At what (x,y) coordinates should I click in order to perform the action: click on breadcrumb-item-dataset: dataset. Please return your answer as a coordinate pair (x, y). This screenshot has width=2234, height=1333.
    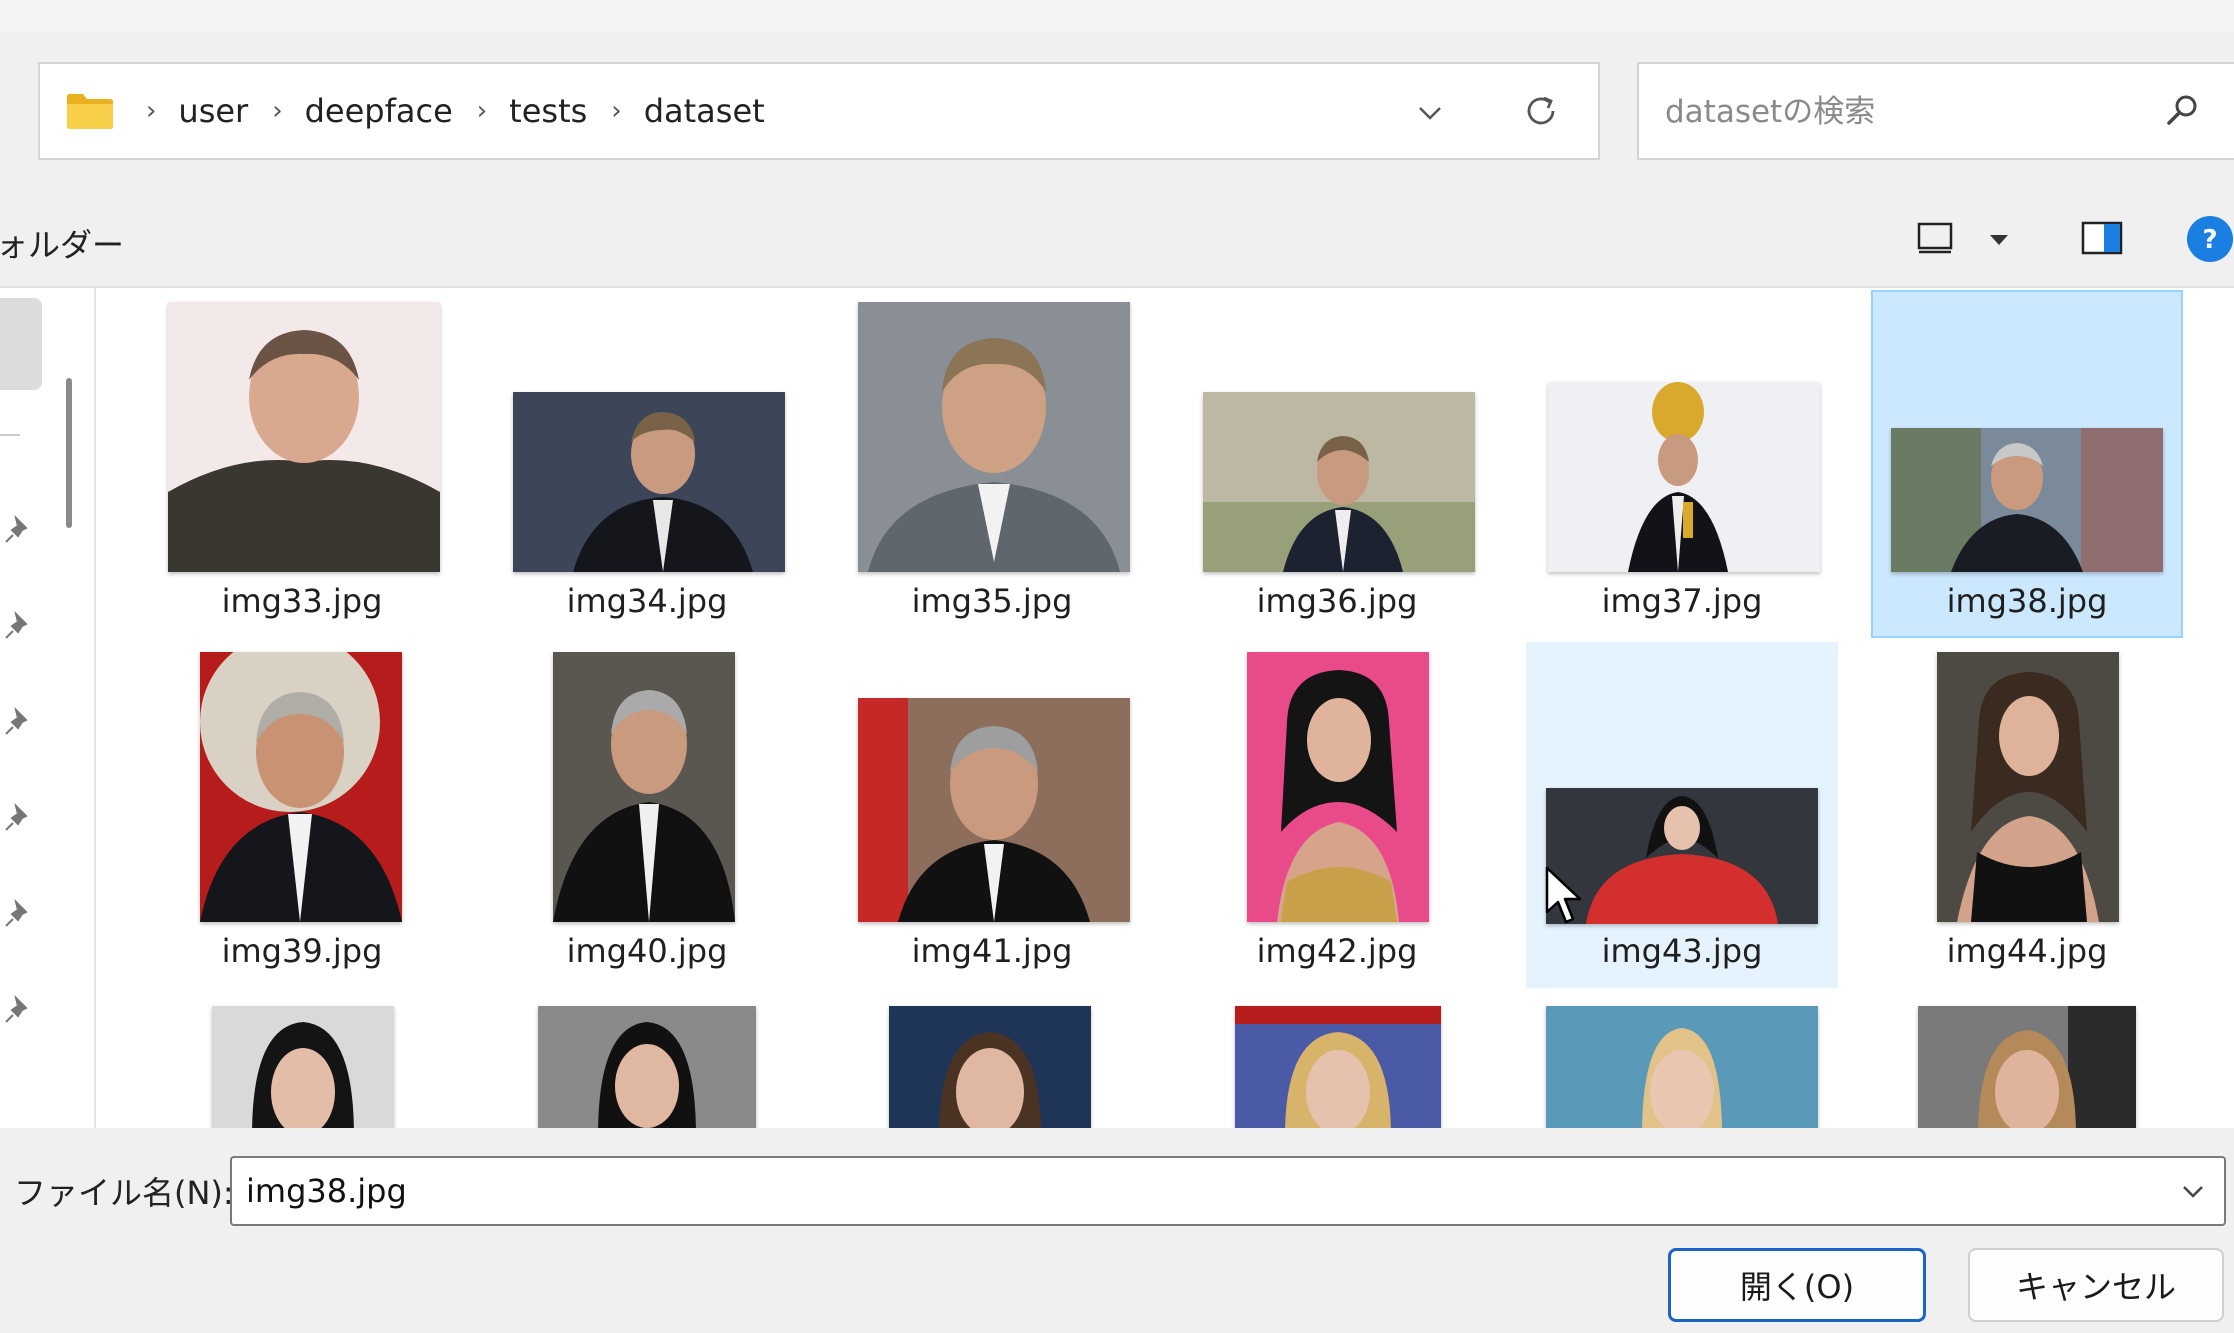
    Looking at the image, I should click on (704, 111).